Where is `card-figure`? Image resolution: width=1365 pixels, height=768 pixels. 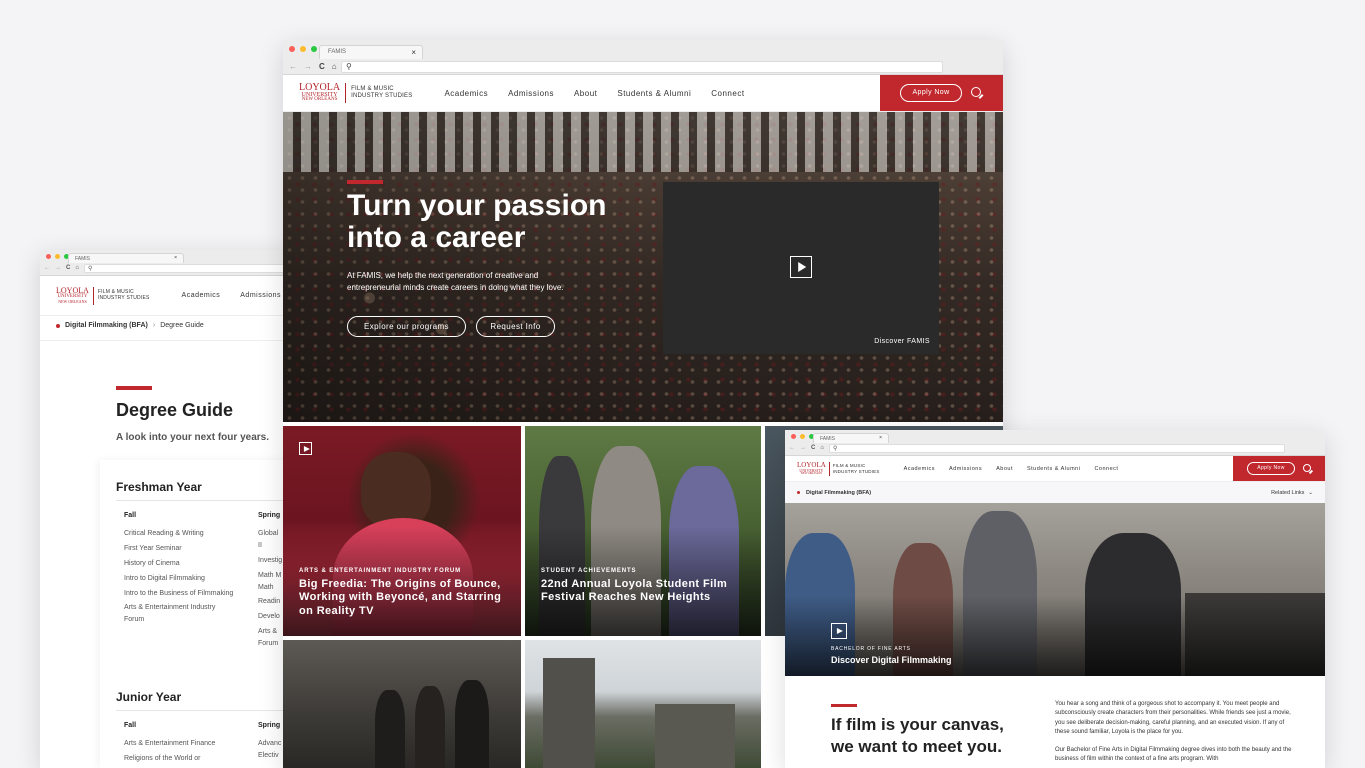 card-figure is located at coordinates (430, 727).